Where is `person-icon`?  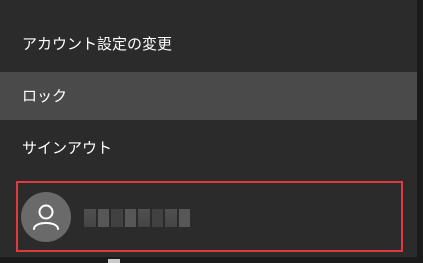
person-icon is located at coordinates (46, 217).